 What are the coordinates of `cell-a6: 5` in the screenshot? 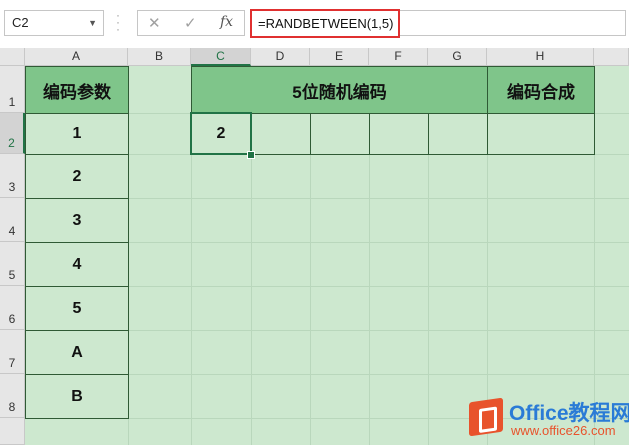 It's located at (77, 308).